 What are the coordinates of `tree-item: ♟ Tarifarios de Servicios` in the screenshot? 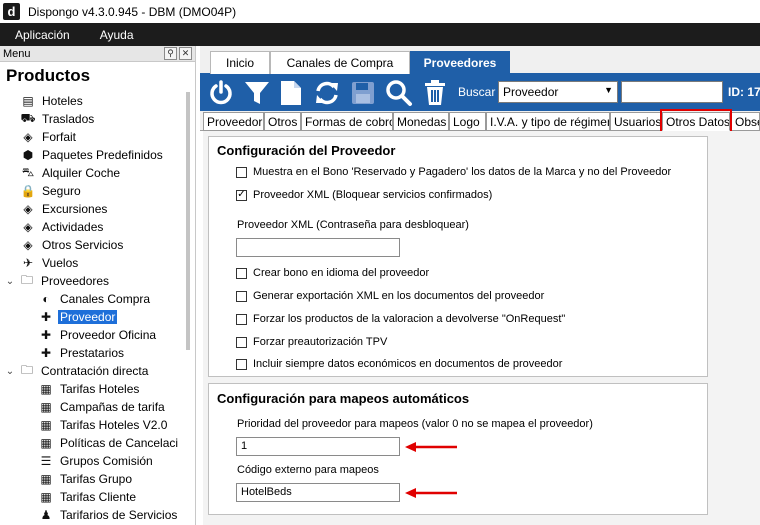 It's located at (93, 515).